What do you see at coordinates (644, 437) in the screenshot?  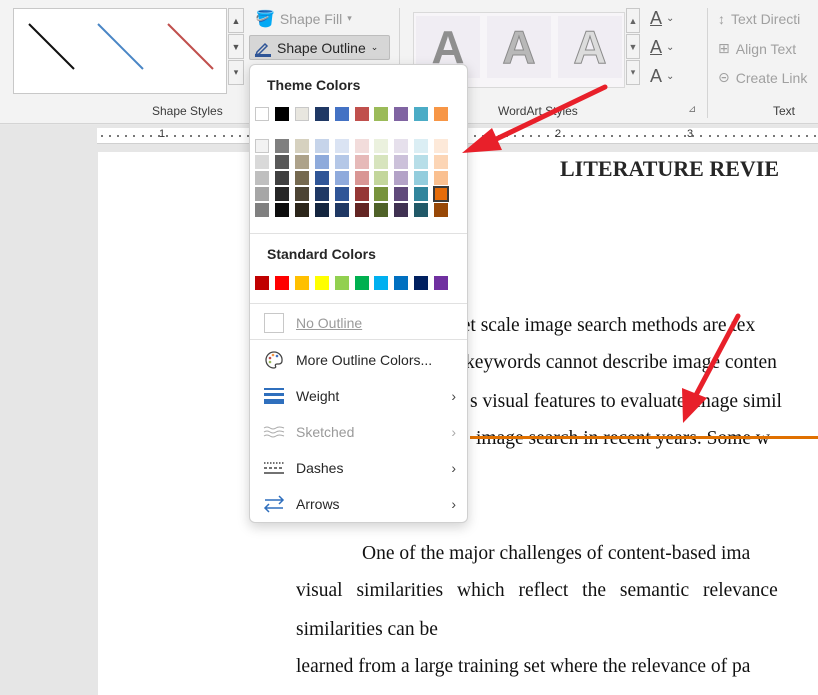 I see `selected-line-shape` at bounding box center [644, 437].